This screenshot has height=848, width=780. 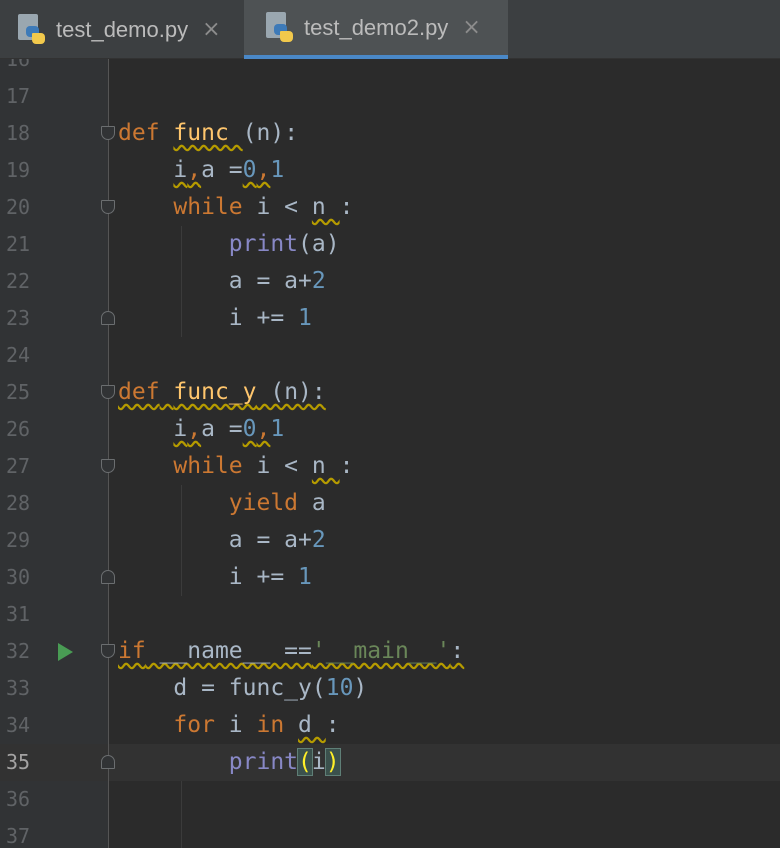 I want to click on line-number: 20, so click(x=18, y=207).